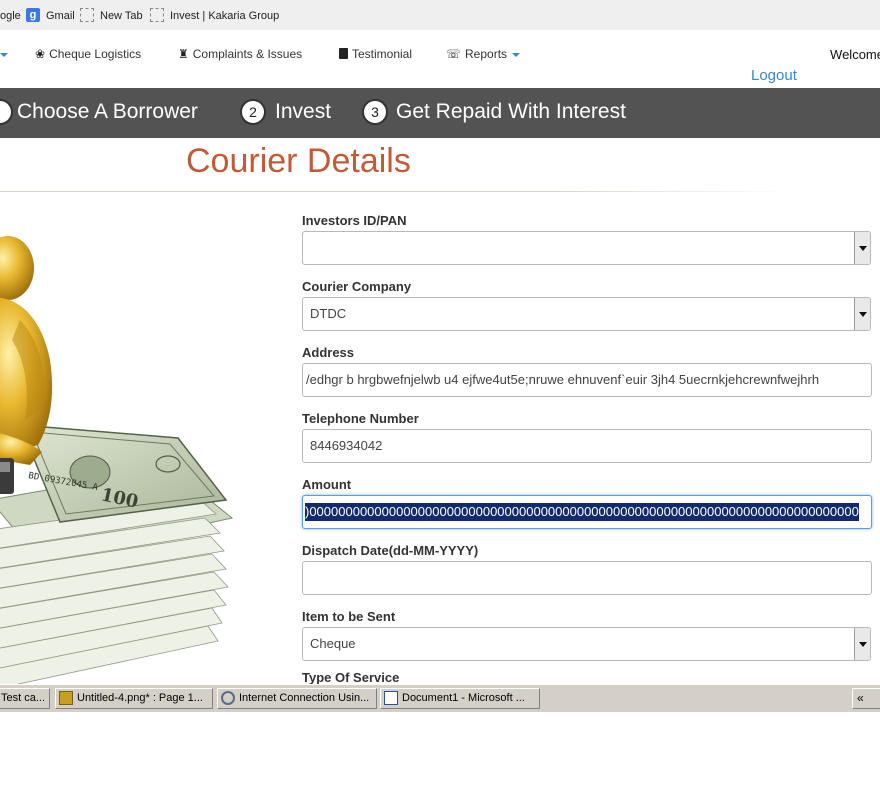  What do you see at coordinates (483, 54) in the screenshot?
I see `nav-reports: ☏ Reports` at bounding box center [483, 54].